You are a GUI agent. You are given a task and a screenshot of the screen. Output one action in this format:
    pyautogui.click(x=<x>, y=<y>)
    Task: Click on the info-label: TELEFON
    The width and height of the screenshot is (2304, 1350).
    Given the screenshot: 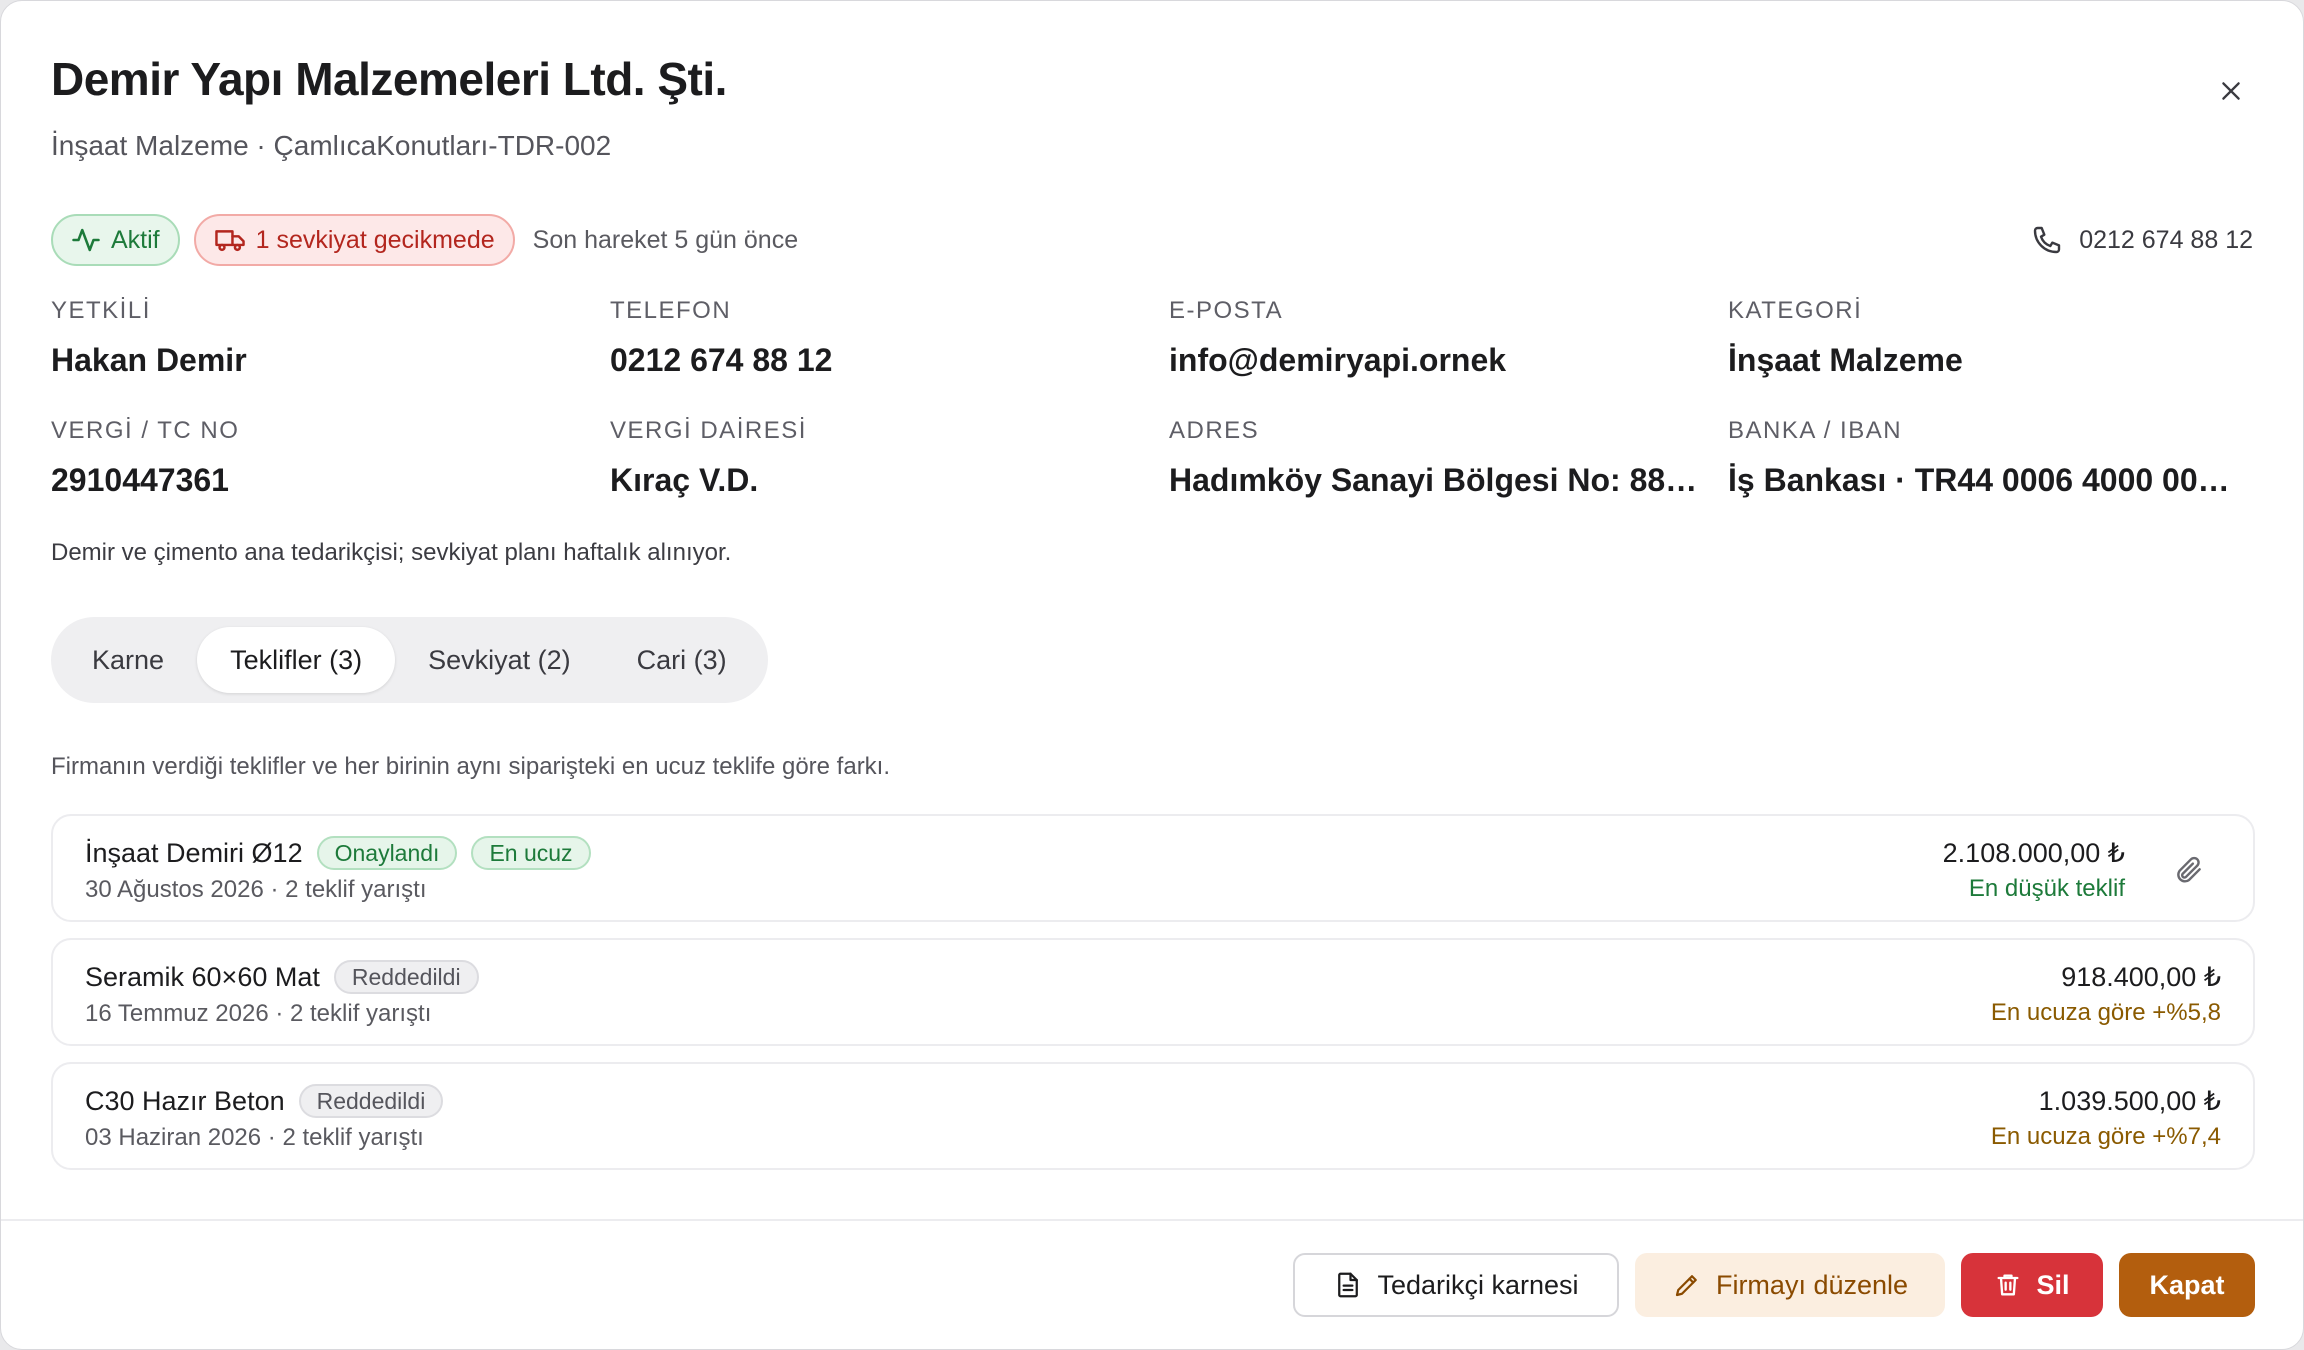 What is the action you would take?
    pyautogui.click(x=671, y=310)
    